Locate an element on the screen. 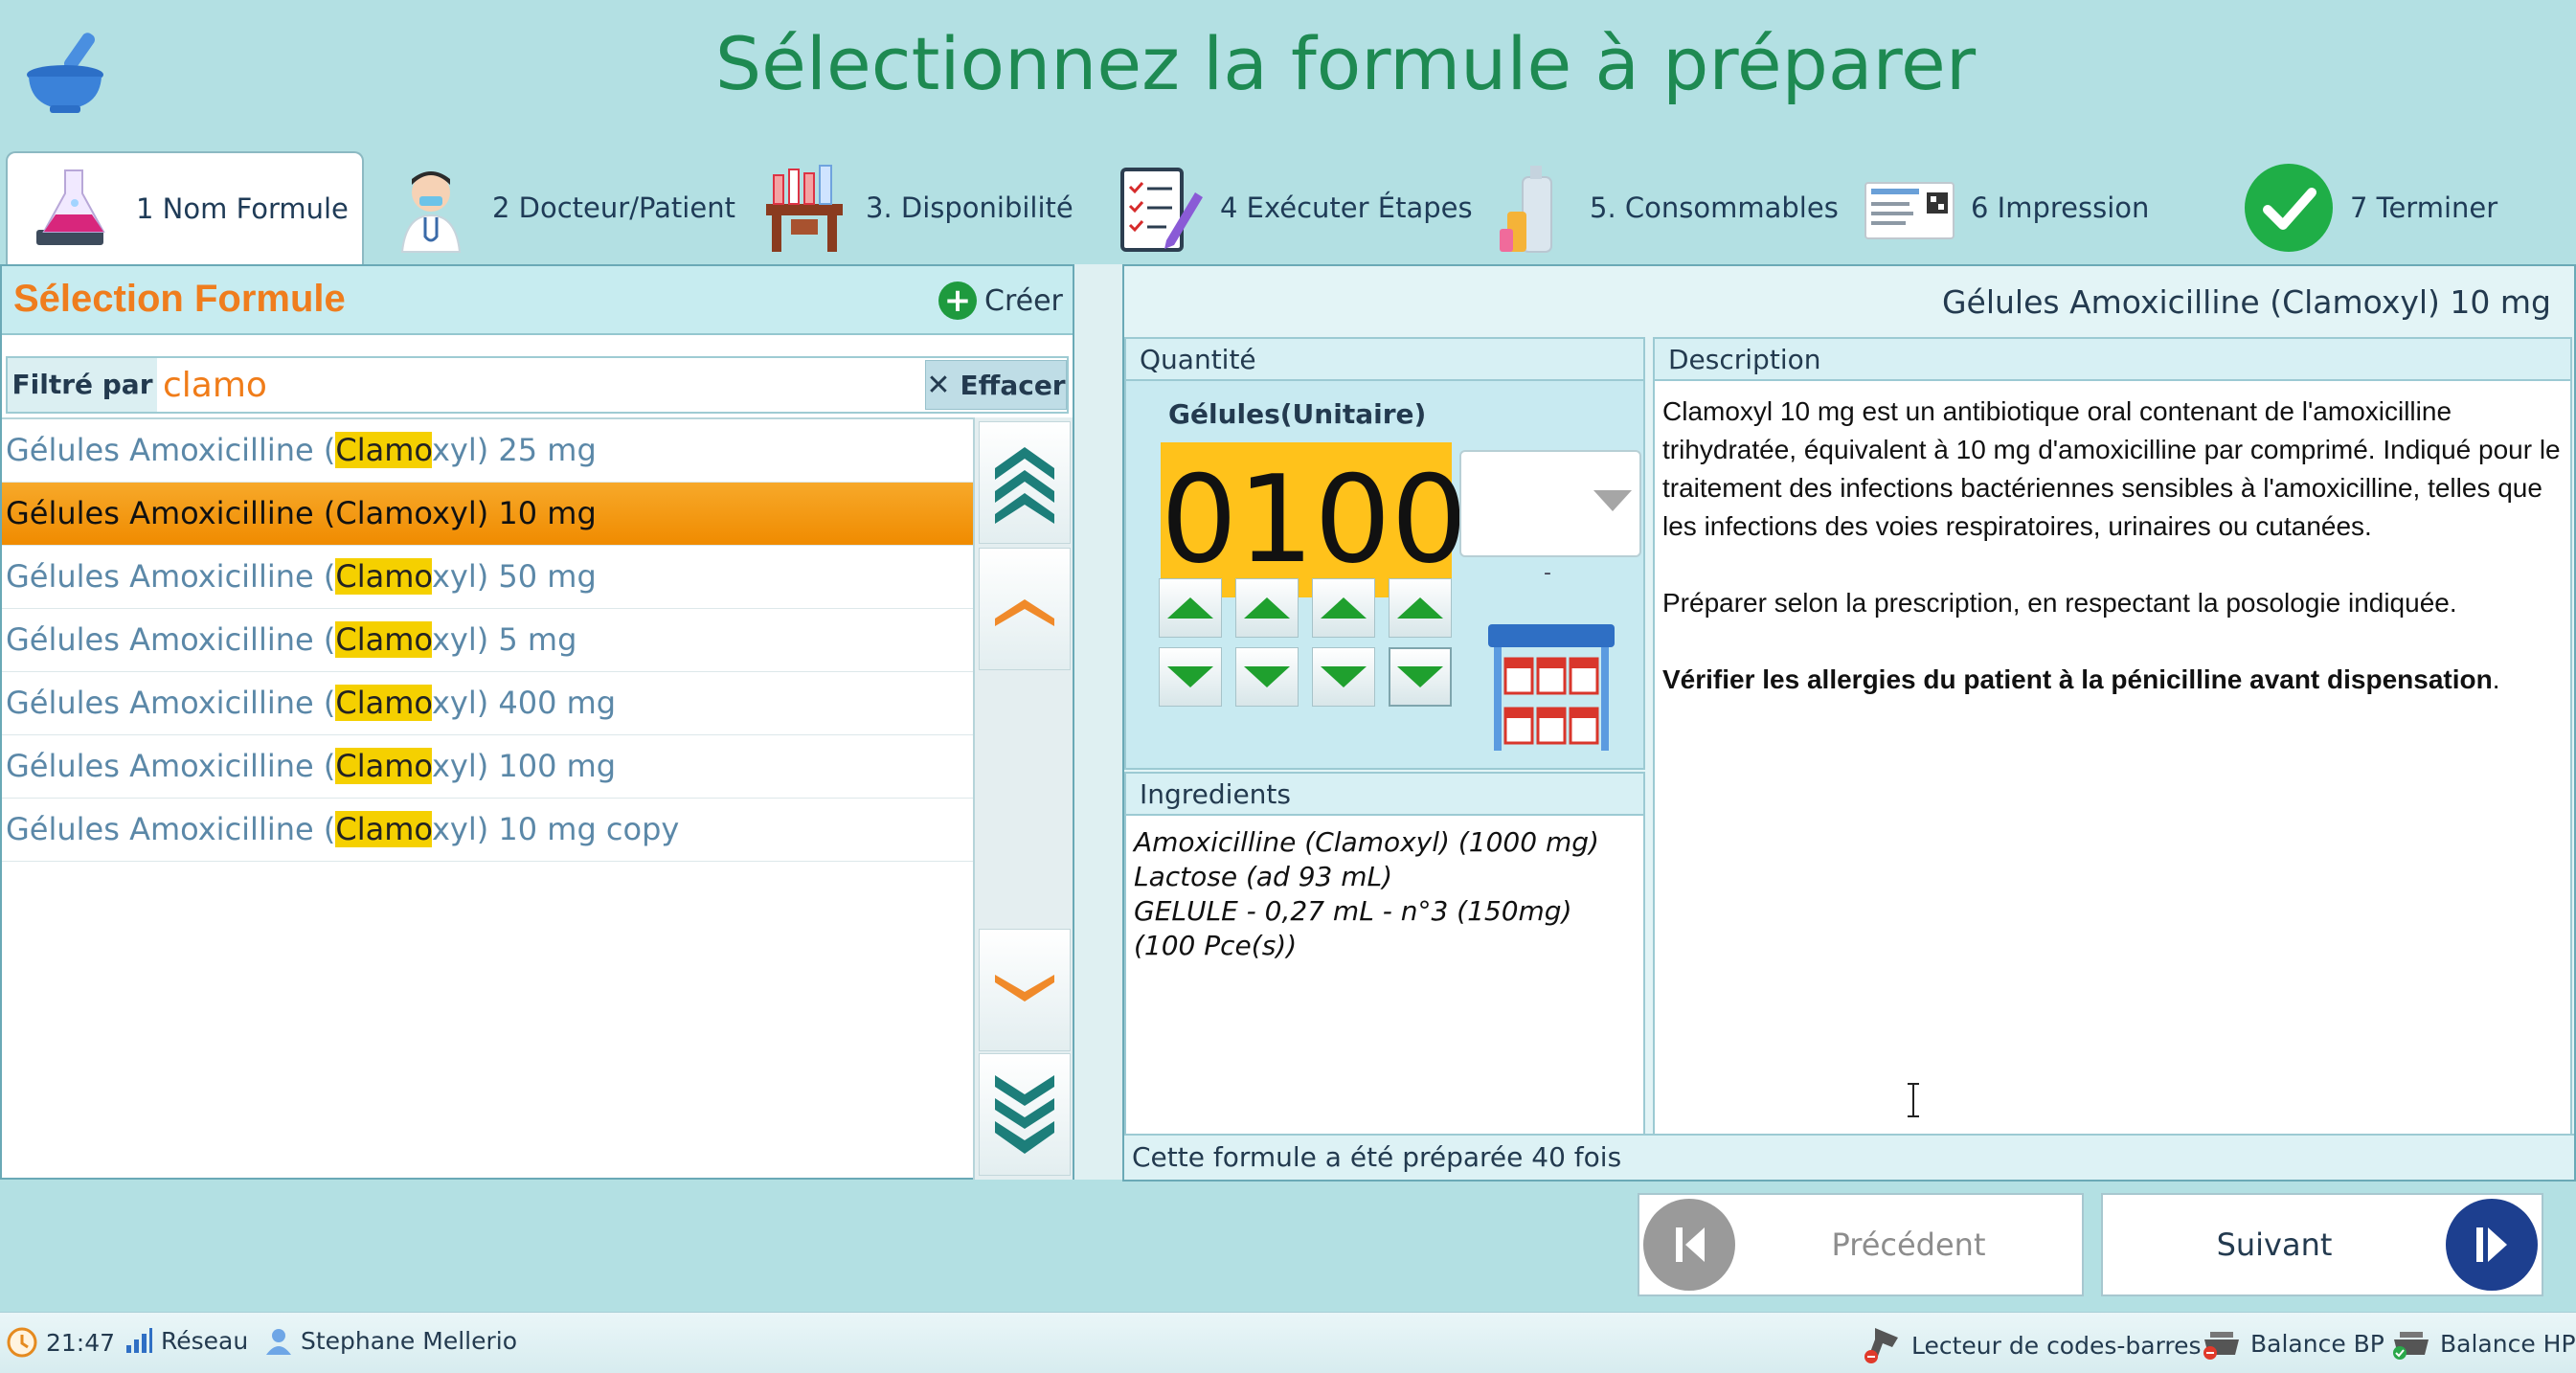 The height and width of the screenshot is (1373, 2576). increment-thousands-button is located at coordinates (1190, 608).